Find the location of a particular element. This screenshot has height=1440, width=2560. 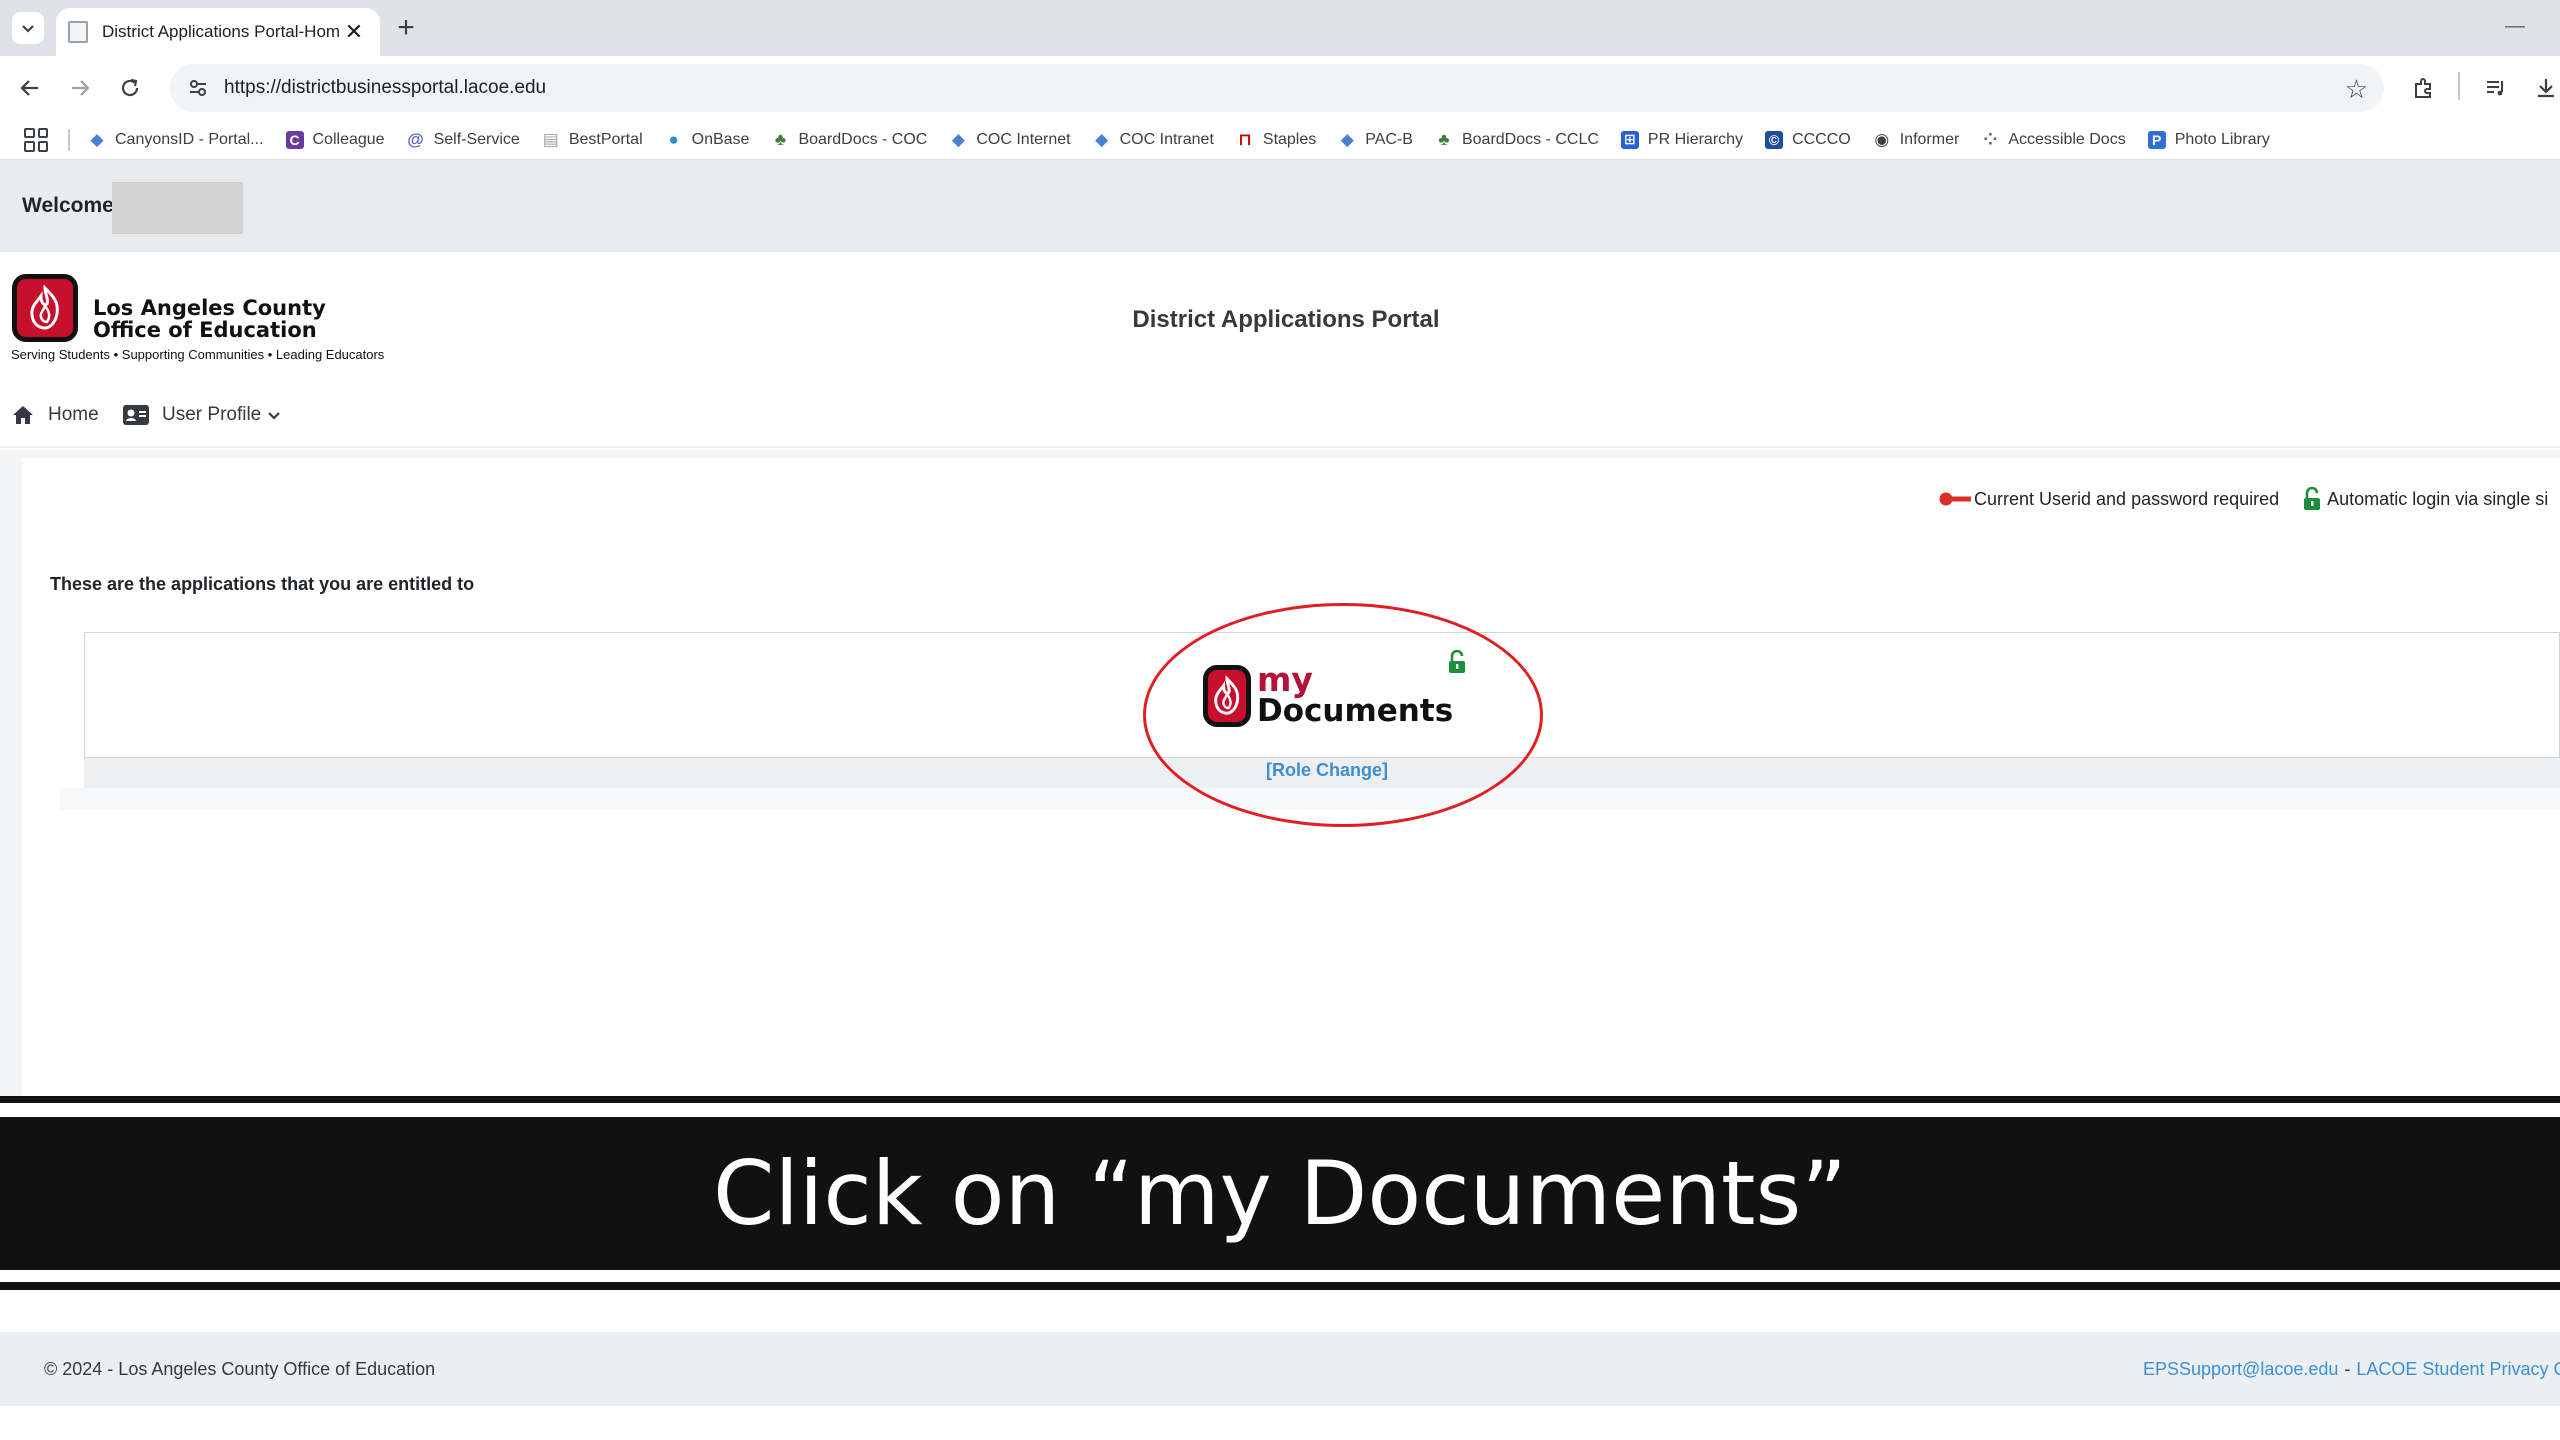

browser-tab-active: District Applications Portal-Home ✕ is located at coordinates (218, 32).